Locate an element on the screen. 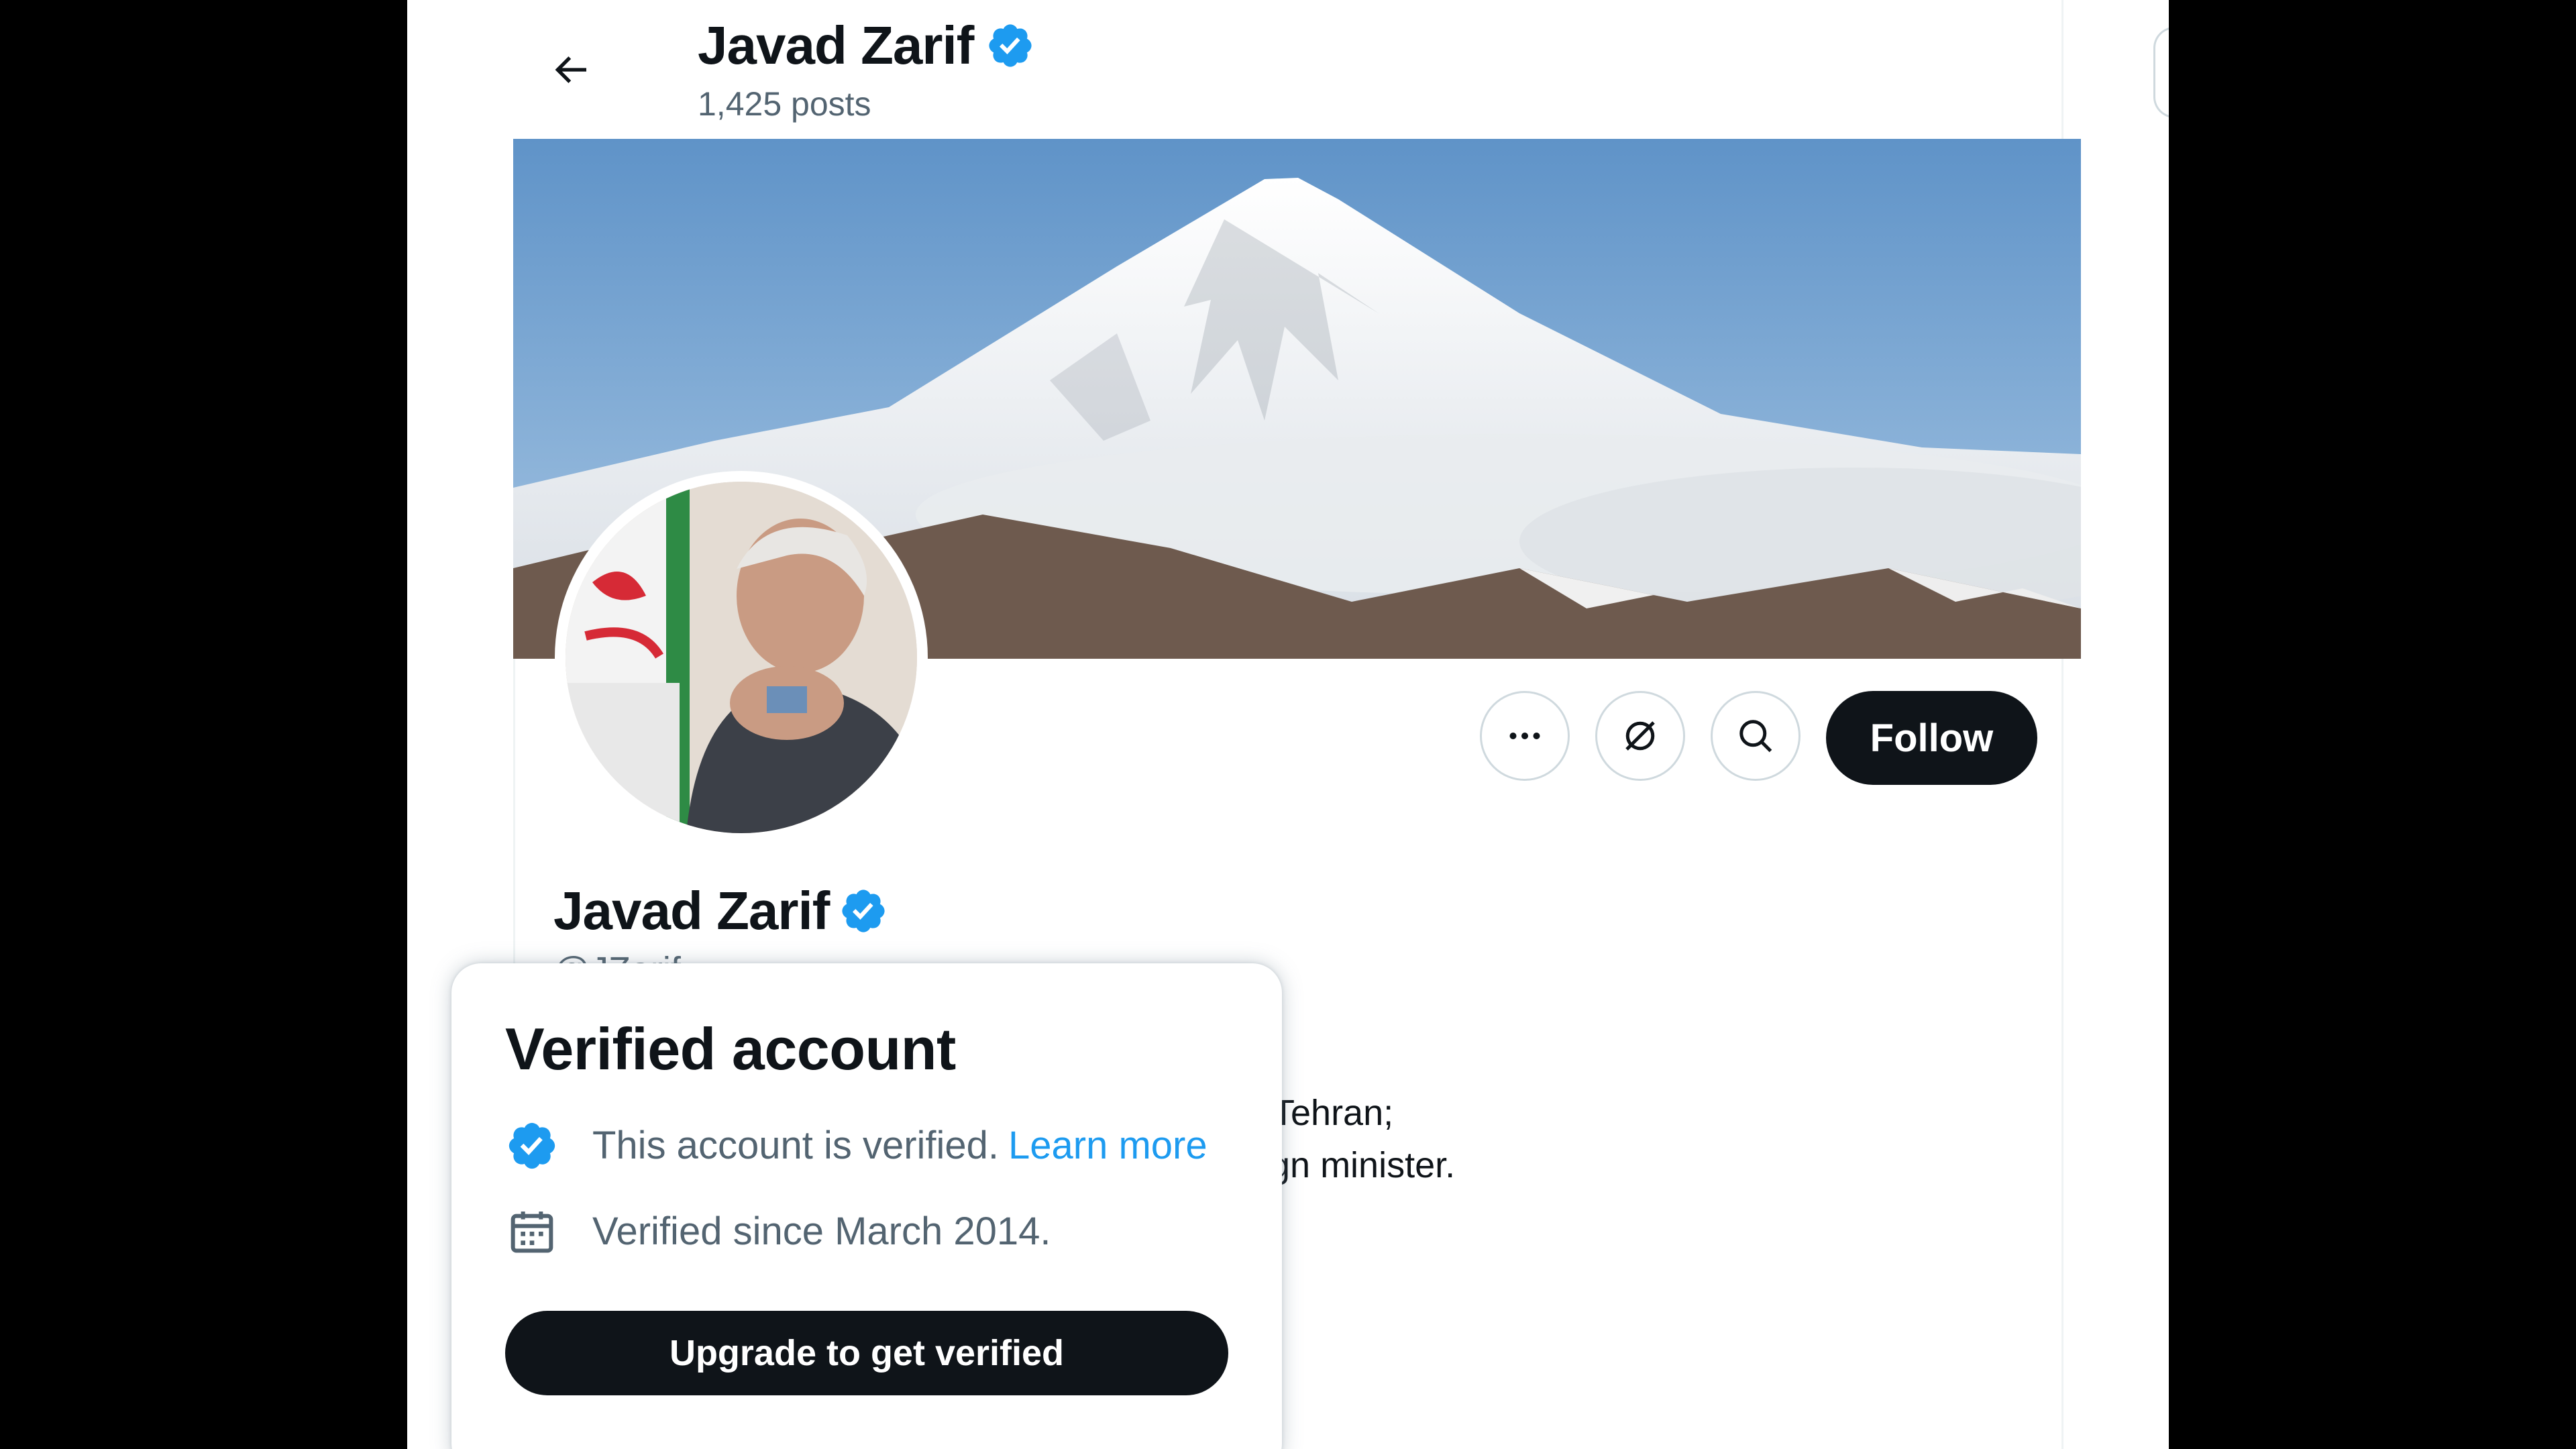 The width and height of the screenshot is (2576, 1449). verified-text: This account is verified. is located at coordinates (796, 1146).